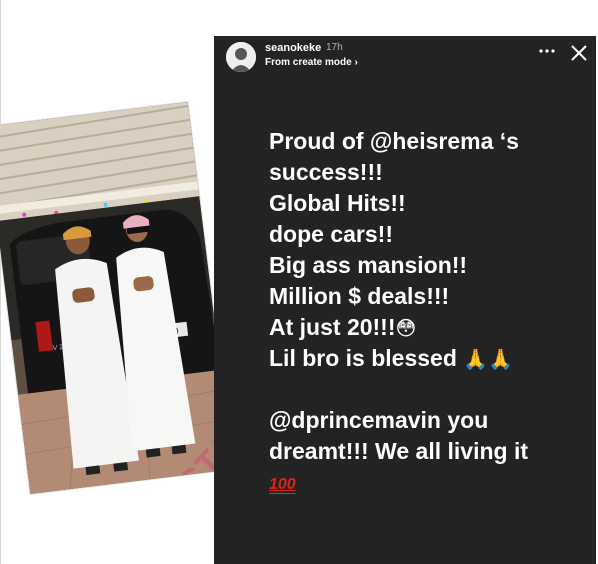 This screenshot has height=564, width=598. Describe the element at coordinates (368, 265) in the screenshot. I see `caption-line: Big ass mansion!!` at that location.